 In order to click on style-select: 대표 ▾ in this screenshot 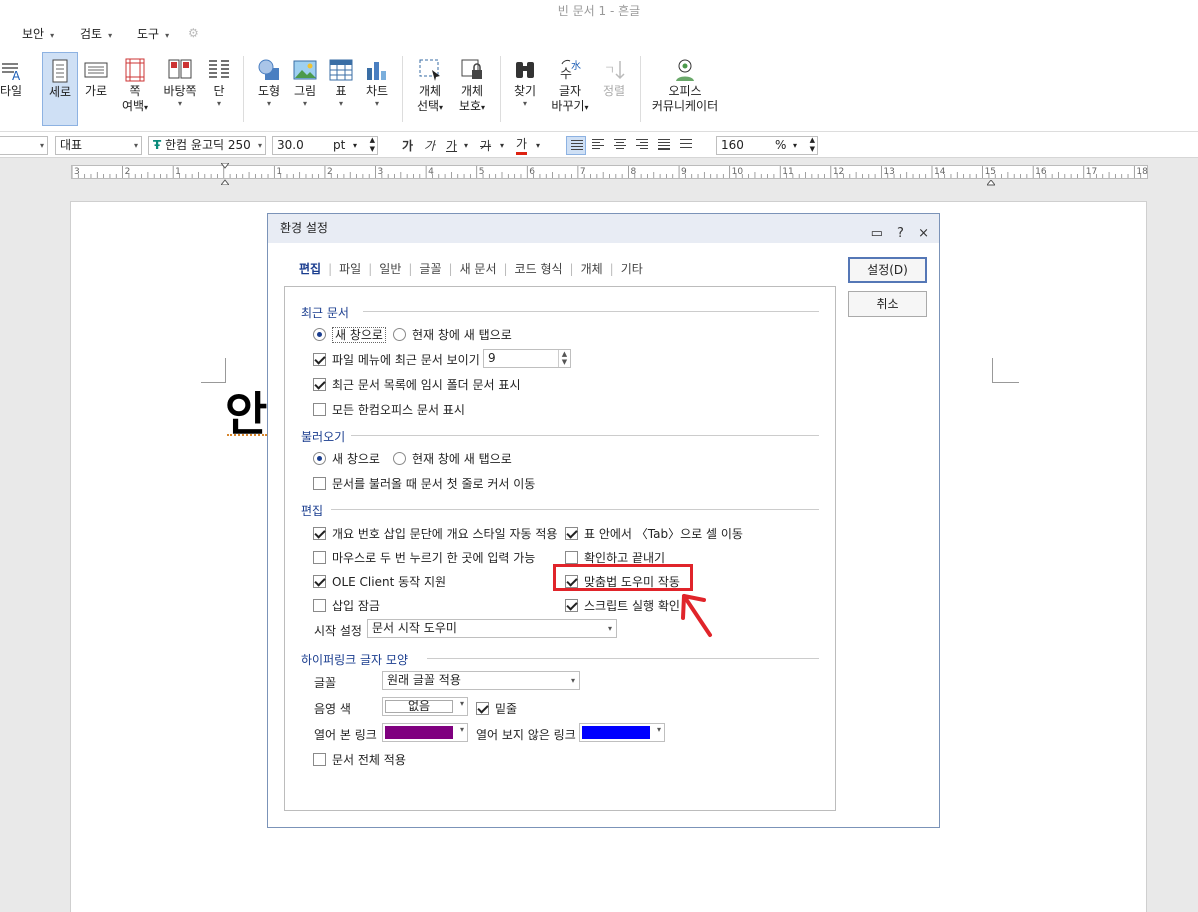, I will do `click(98, 145)`.